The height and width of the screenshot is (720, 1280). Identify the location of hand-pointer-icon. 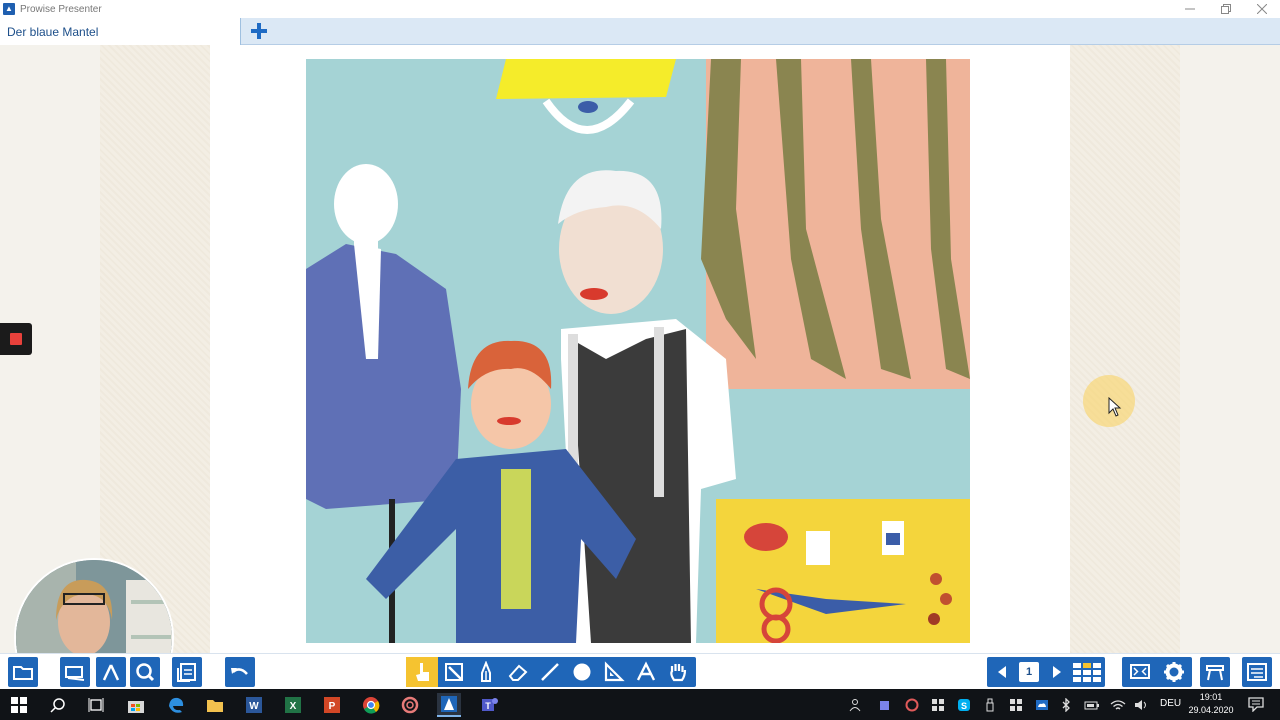
(422, 672).